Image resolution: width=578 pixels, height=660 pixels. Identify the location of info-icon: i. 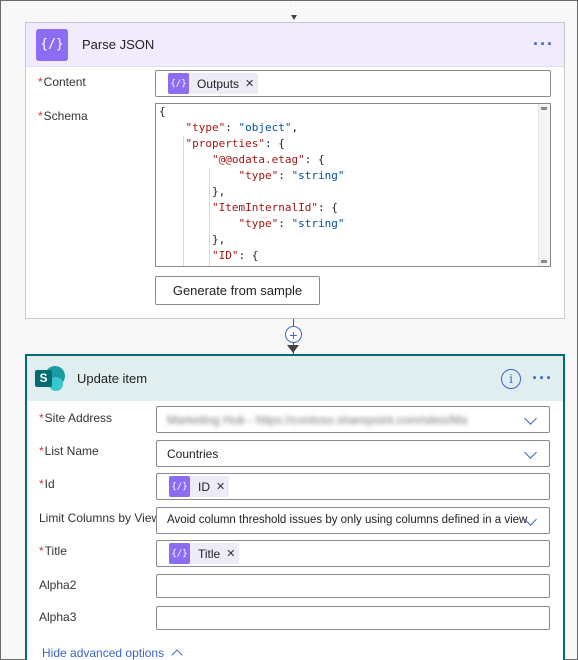
(511, 378).